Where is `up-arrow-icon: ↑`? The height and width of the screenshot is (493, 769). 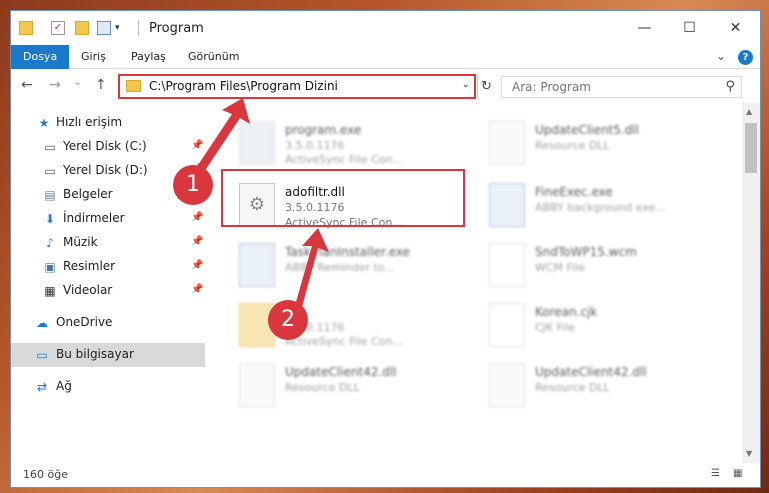 up-arrow-icon: ↑ is located at coordinates (101, 85).